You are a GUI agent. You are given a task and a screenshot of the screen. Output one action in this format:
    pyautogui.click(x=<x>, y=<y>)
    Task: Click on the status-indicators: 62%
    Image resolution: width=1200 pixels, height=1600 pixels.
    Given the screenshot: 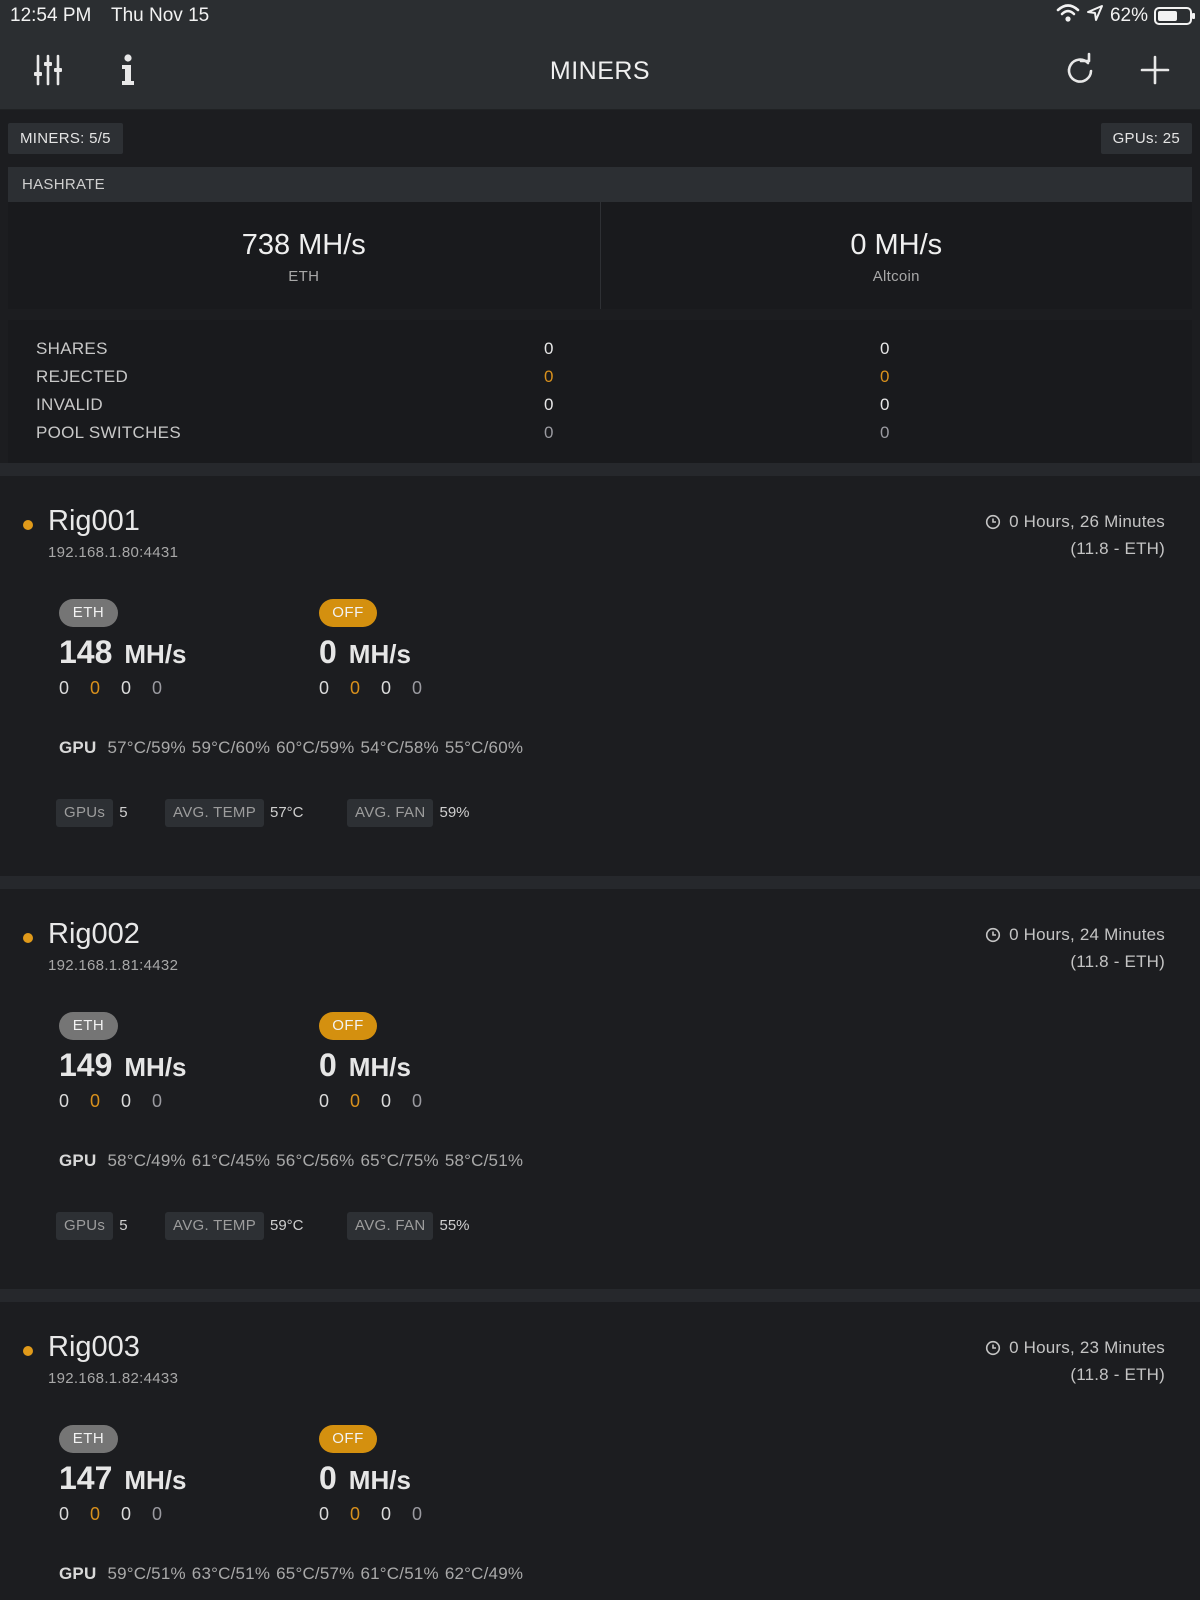 What is the action you would take?
    pyautogui.click(x=1125, y=16)
    